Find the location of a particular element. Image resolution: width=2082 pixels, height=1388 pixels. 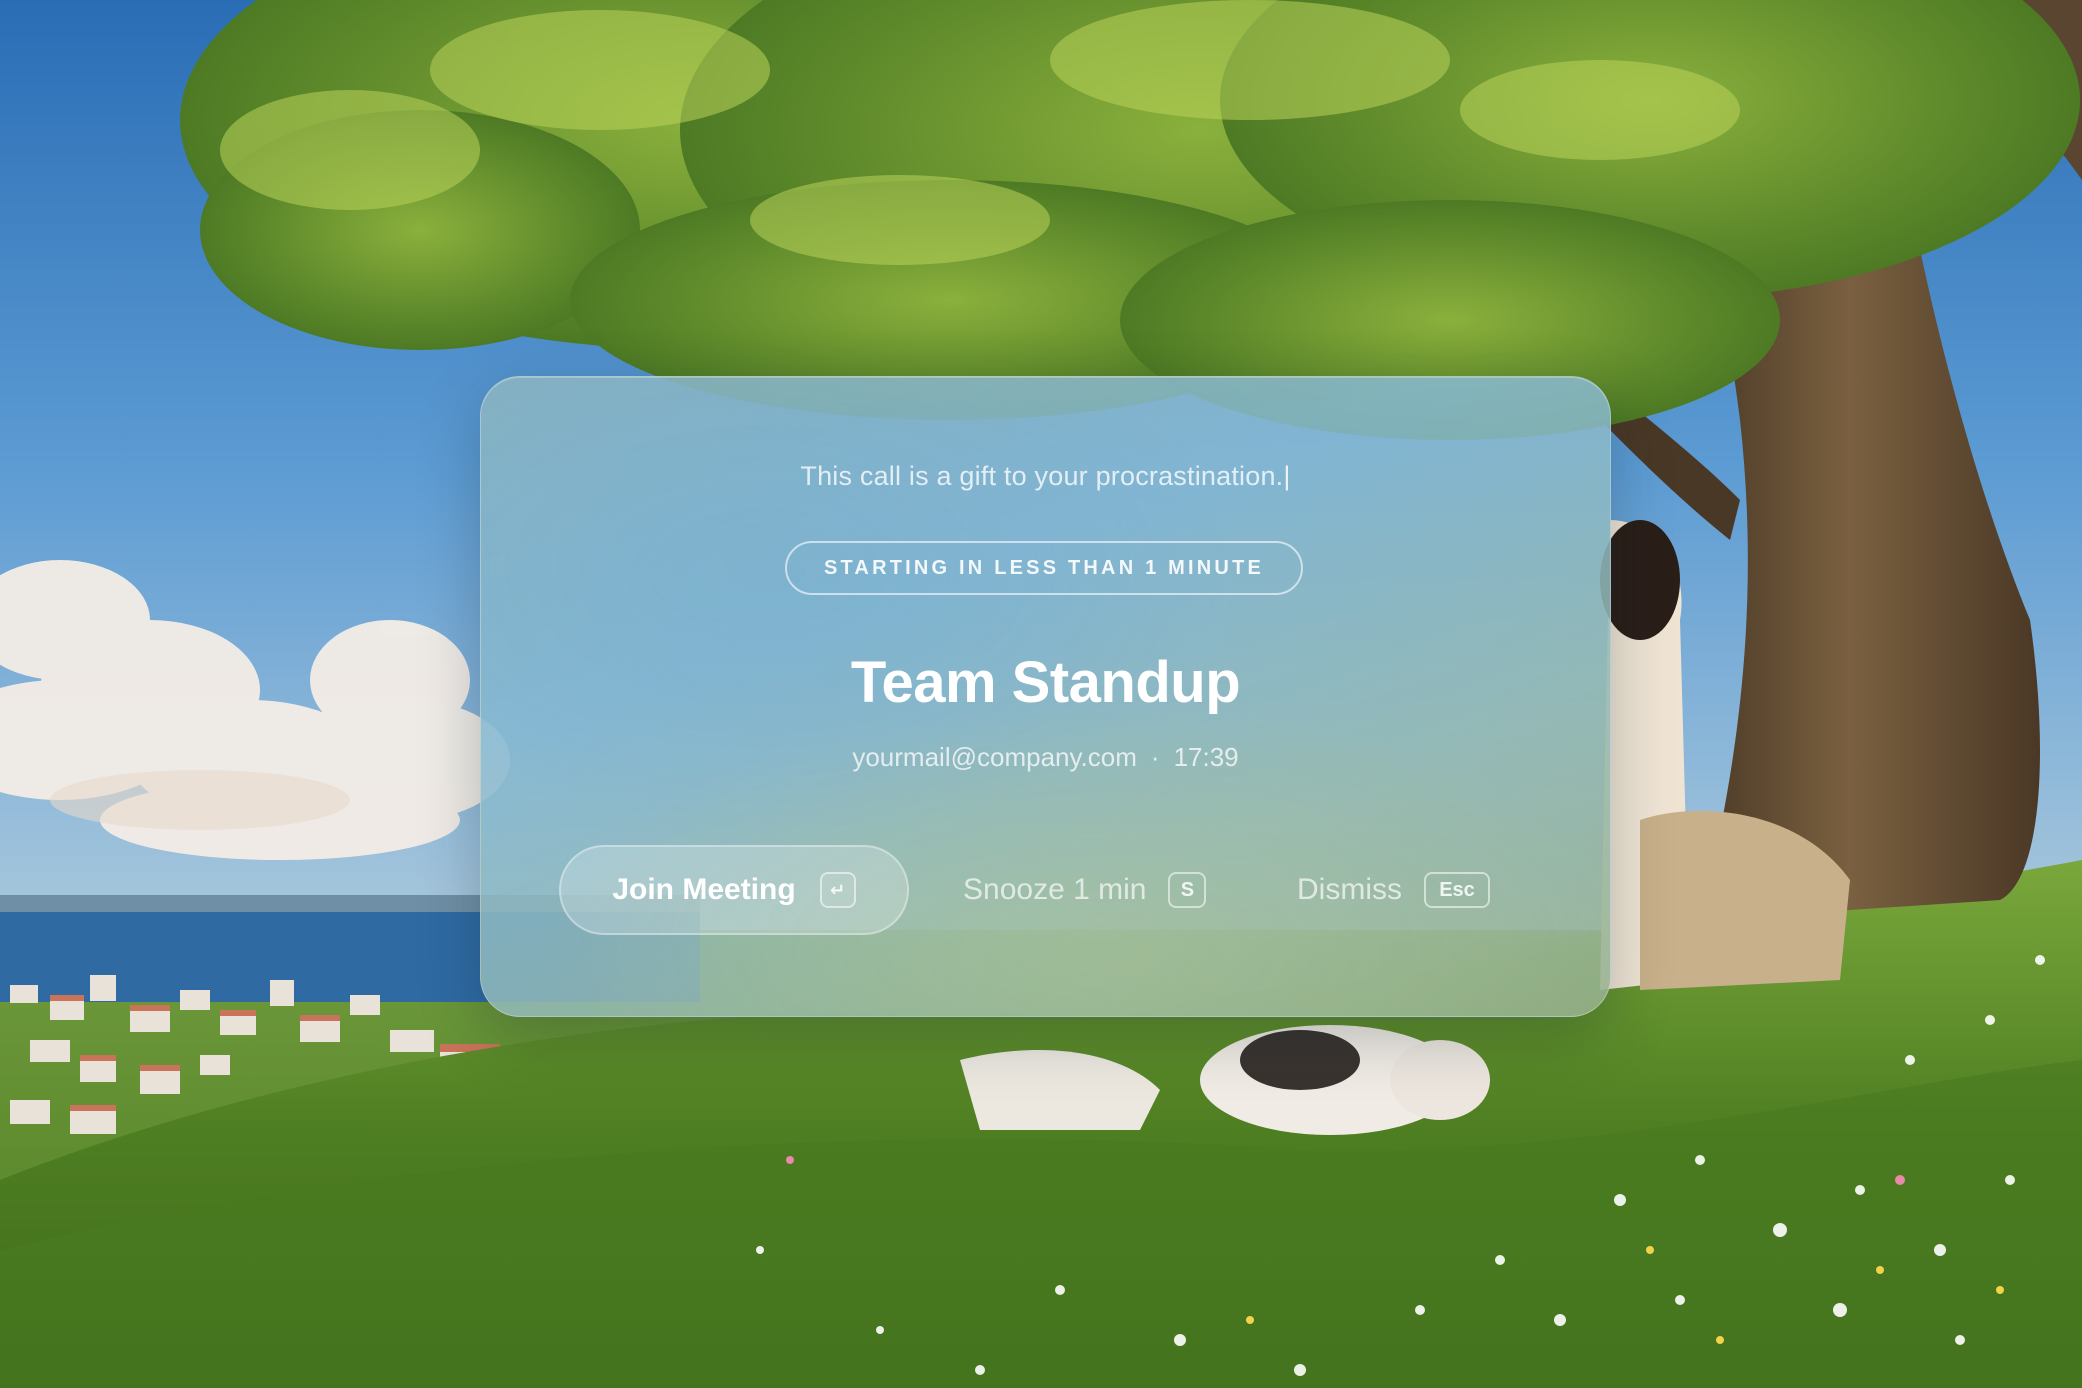

meeting-meta: yourmail@company.com · 17:39 is located at coordinates (1045, 757).